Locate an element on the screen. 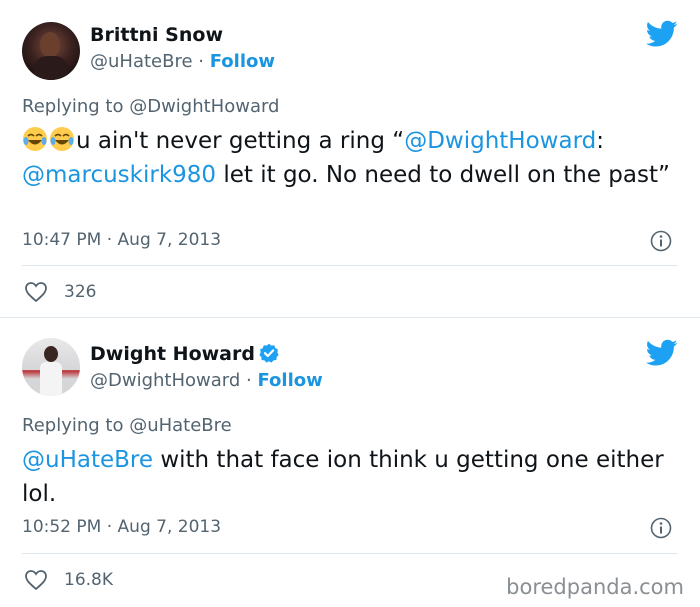 The width and height of the screenshot is (700, 607). author-handle: @DwightHoward is located at coordinates (165, 380).